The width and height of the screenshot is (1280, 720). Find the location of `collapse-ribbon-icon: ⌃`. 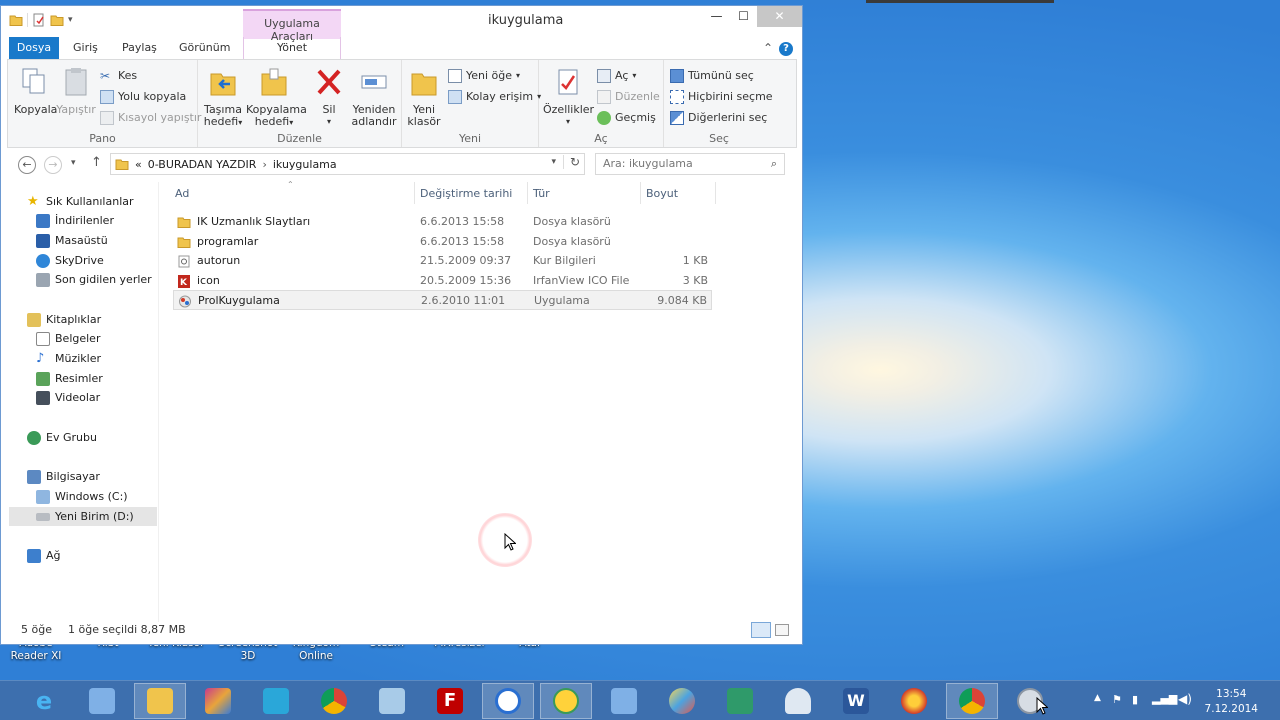

collapse-ribbon-icon: ⌃ is located at coordinates (768, 48).